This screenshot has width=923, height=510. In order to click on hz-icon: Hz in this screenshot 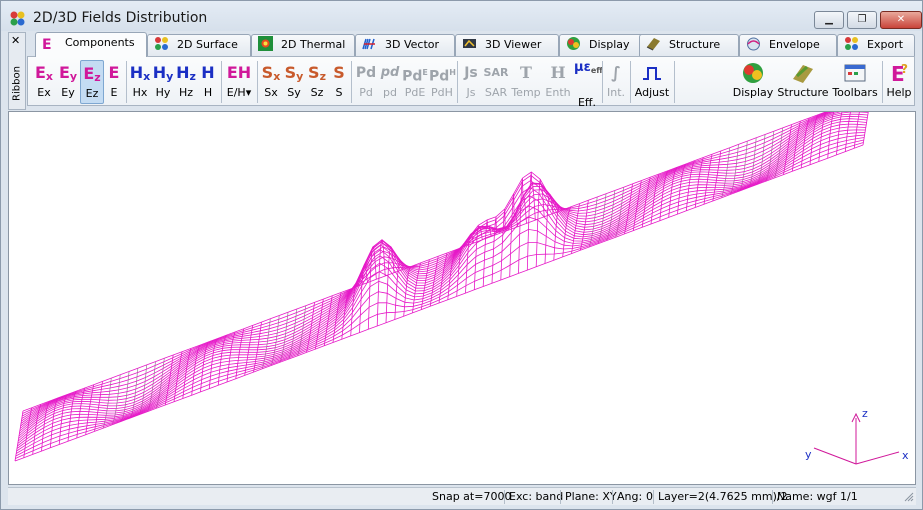, I will do `click(186, 73)`.